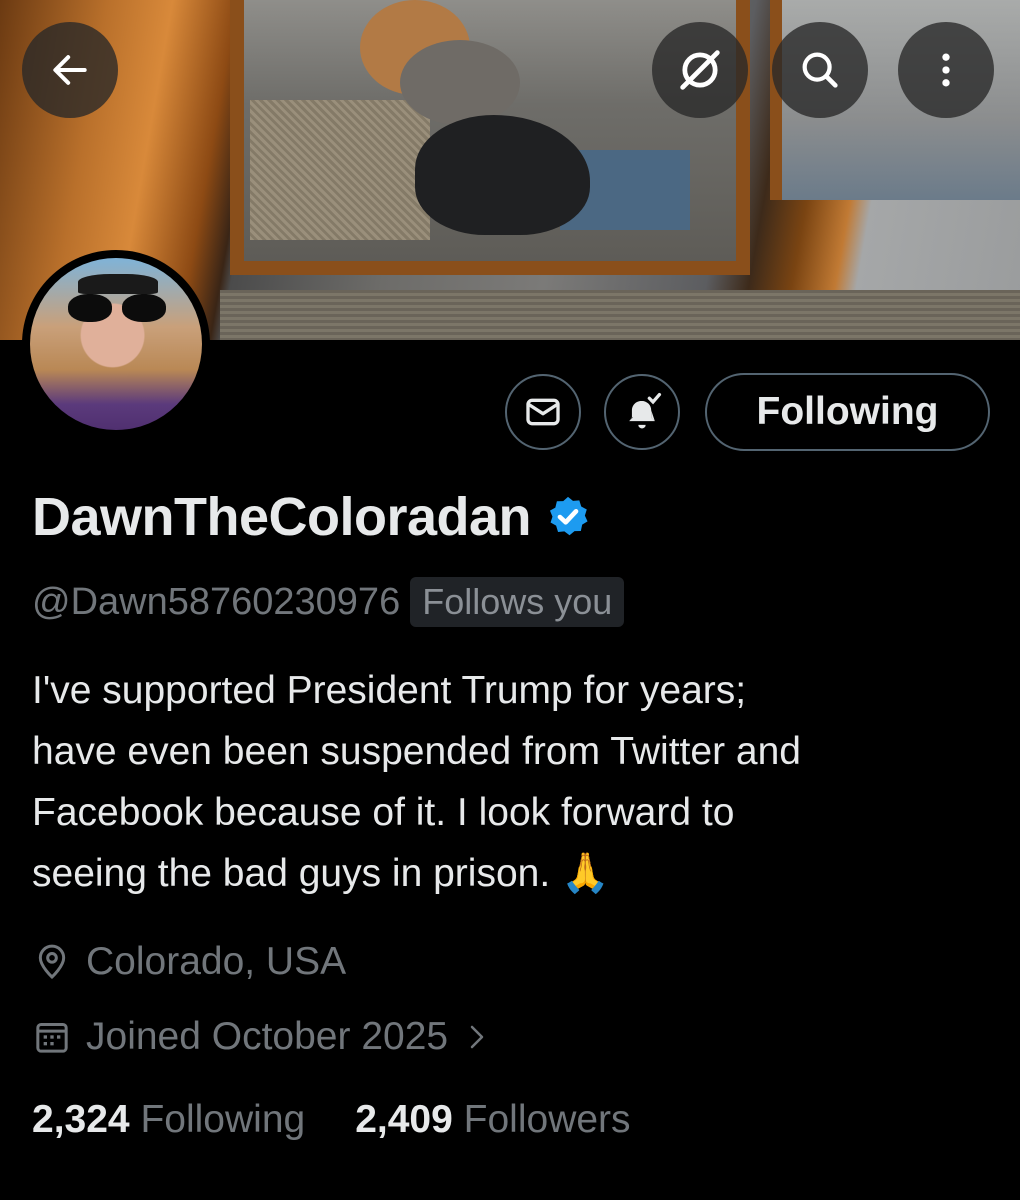  Describe the element at coordinates (223, 1119) in the screenshot. I see `following-label: Following` at that location.